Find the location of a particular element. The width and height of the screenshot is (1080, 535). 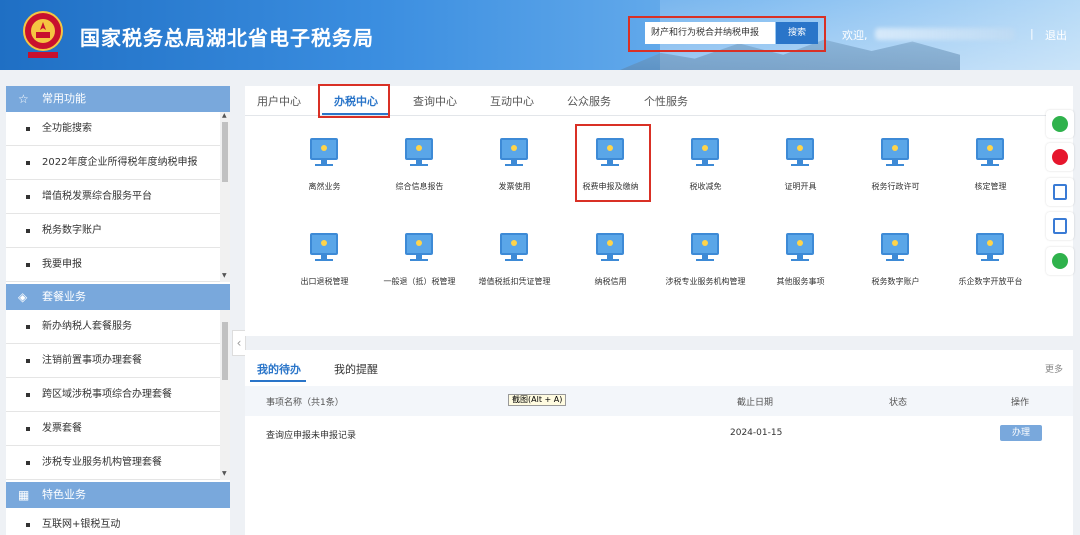

service-label: 税务行政许可 is located at coordinates (895, 186).